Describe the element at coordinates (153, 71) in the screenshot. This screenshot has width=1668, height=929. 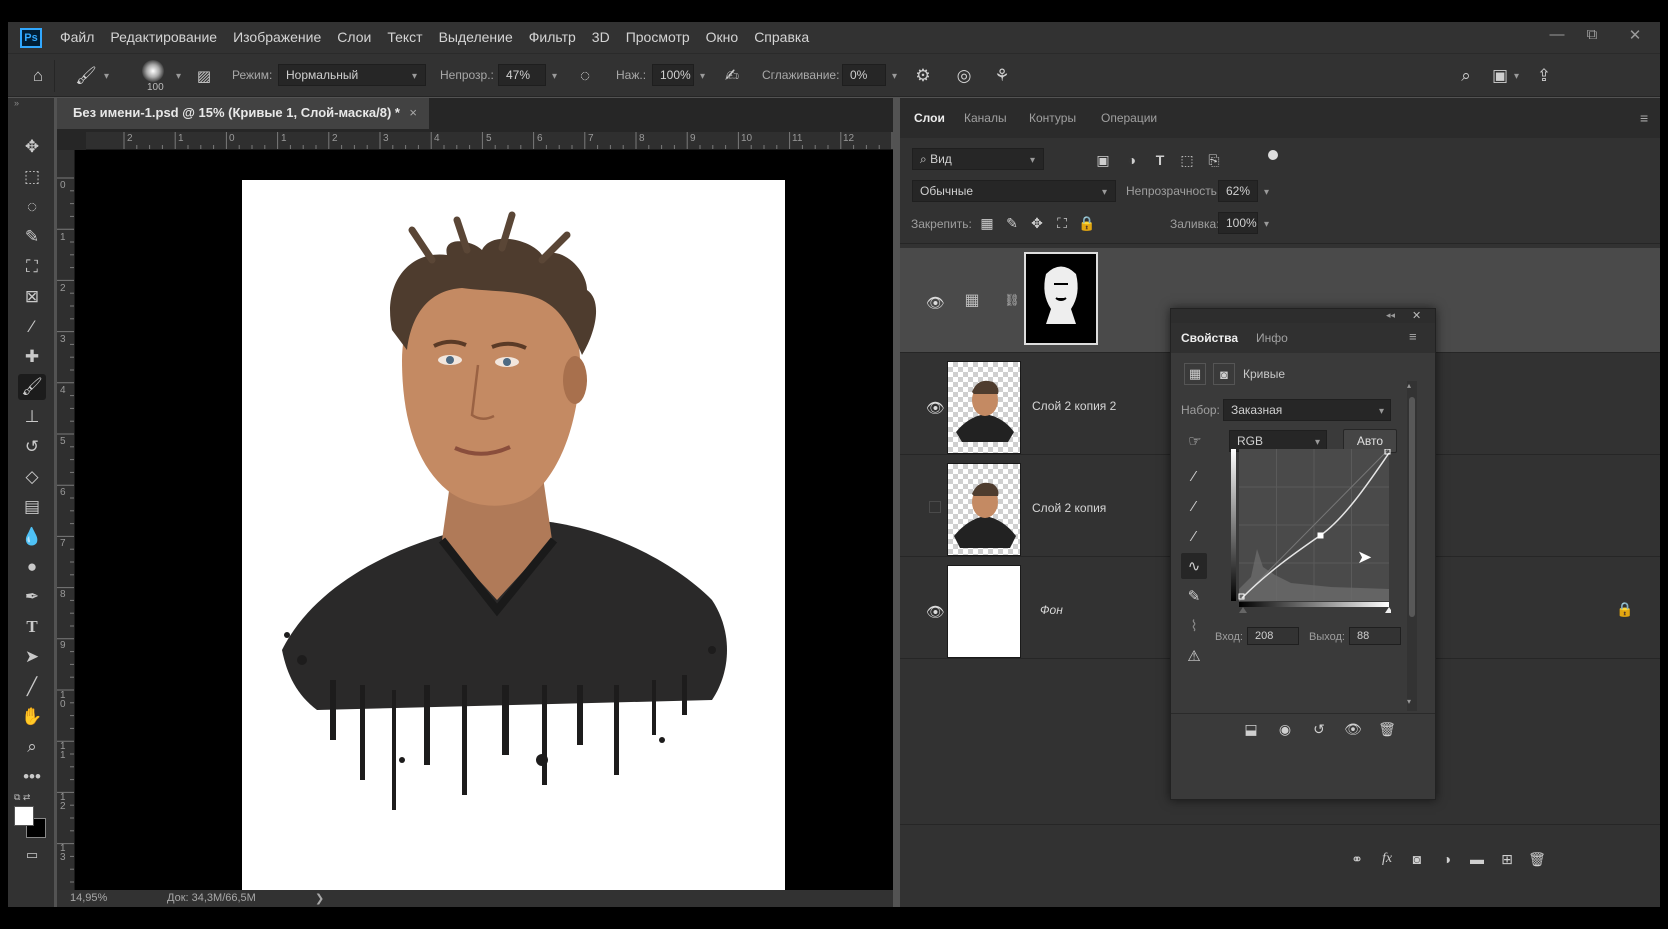
I see `brush-preview` at that location.